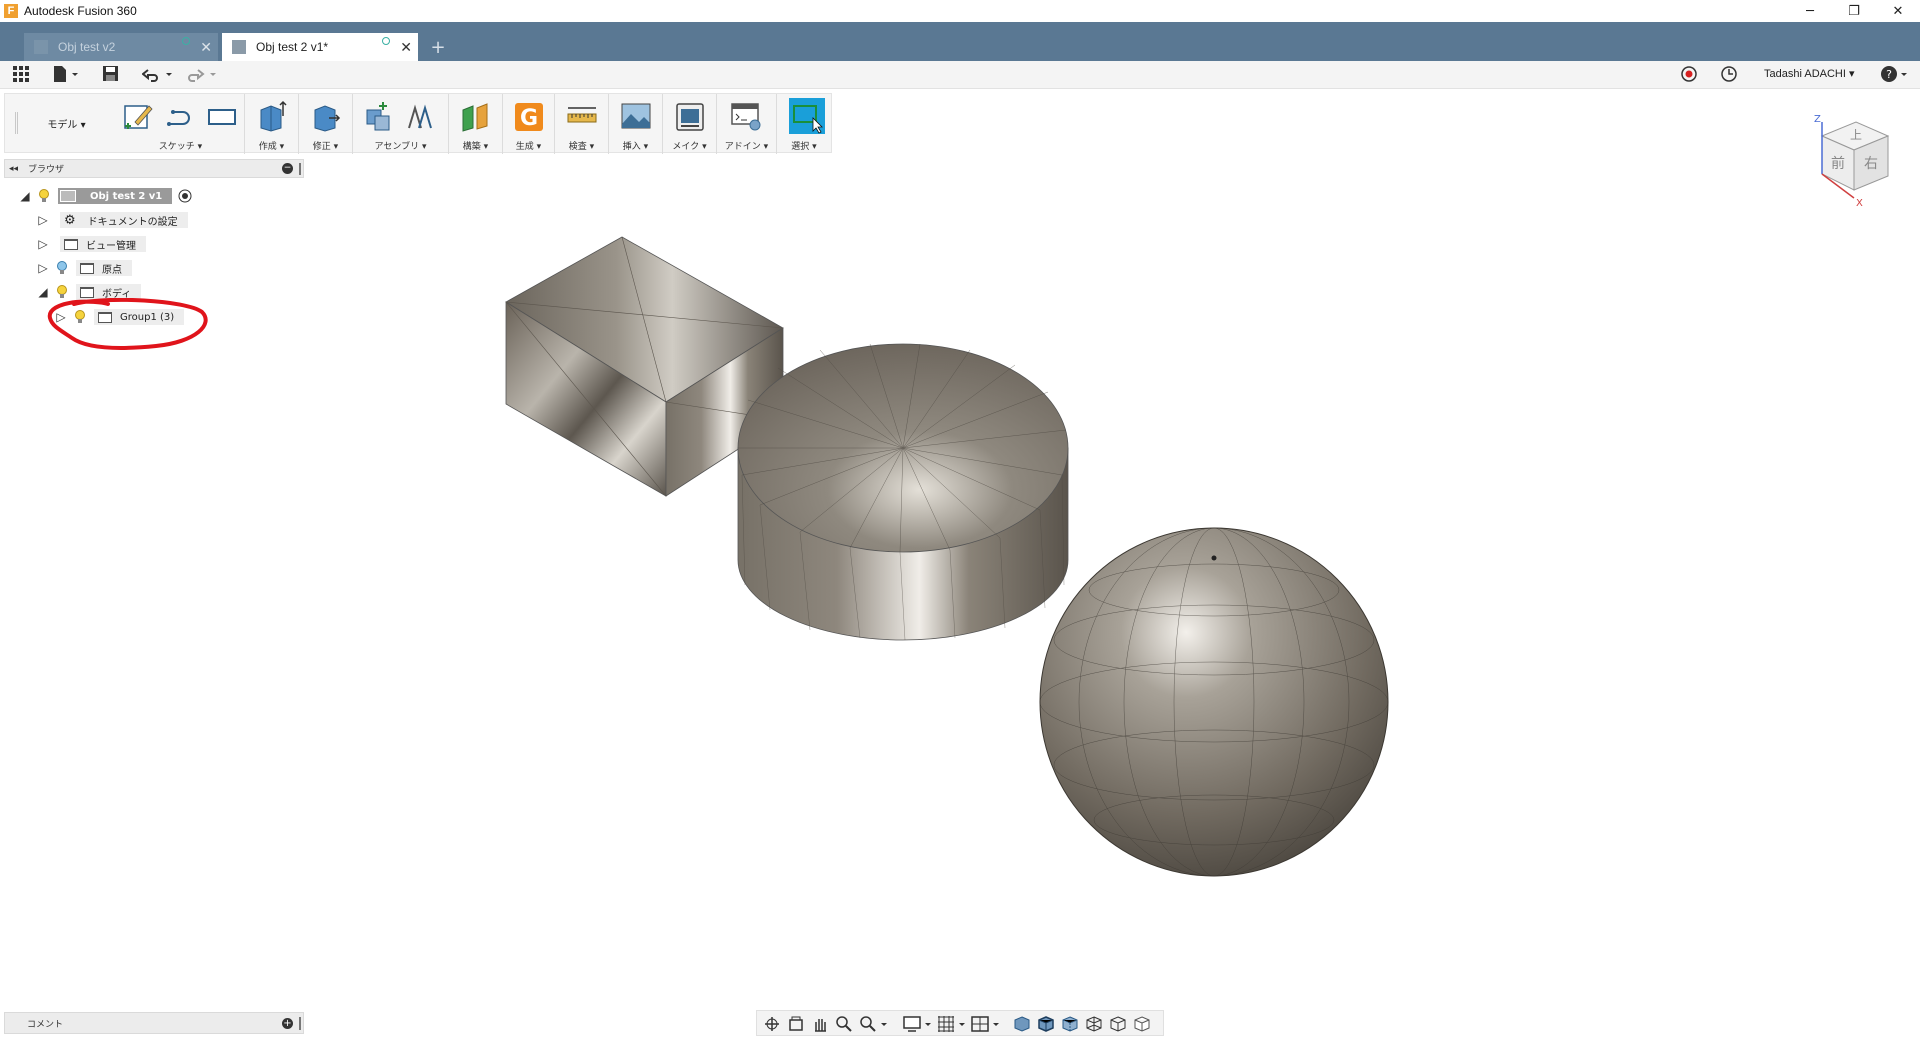  What do you see at coordinates (438, 47) in the screenshot?
I see `new-tab-button: +` at bounding box center [438, 47].